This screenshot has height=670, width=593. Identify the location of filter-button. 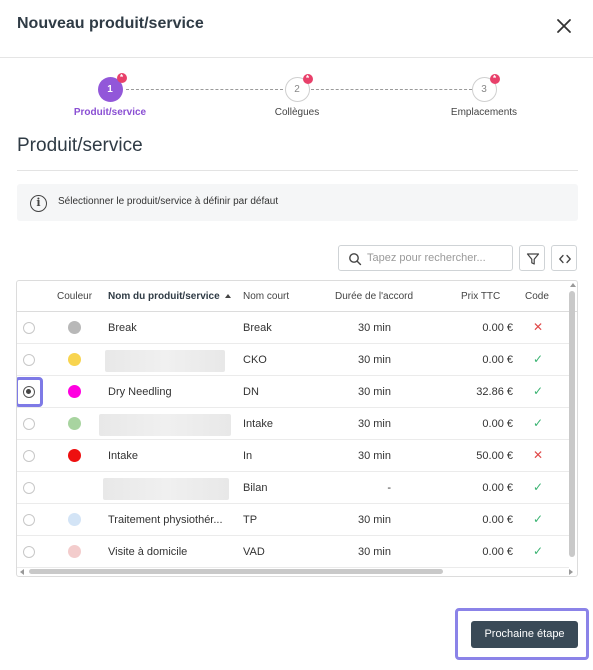
(532, 258).